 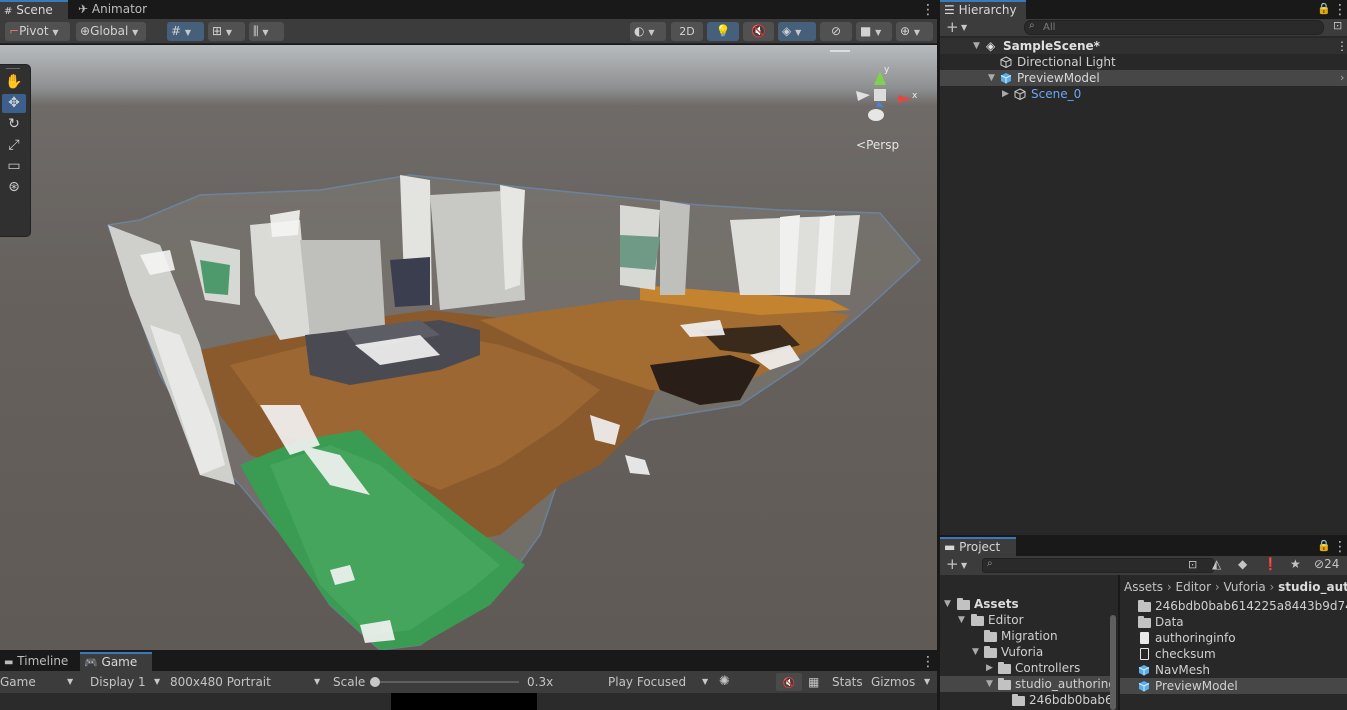 I want to click on game-view, so click(x=468, y=701).